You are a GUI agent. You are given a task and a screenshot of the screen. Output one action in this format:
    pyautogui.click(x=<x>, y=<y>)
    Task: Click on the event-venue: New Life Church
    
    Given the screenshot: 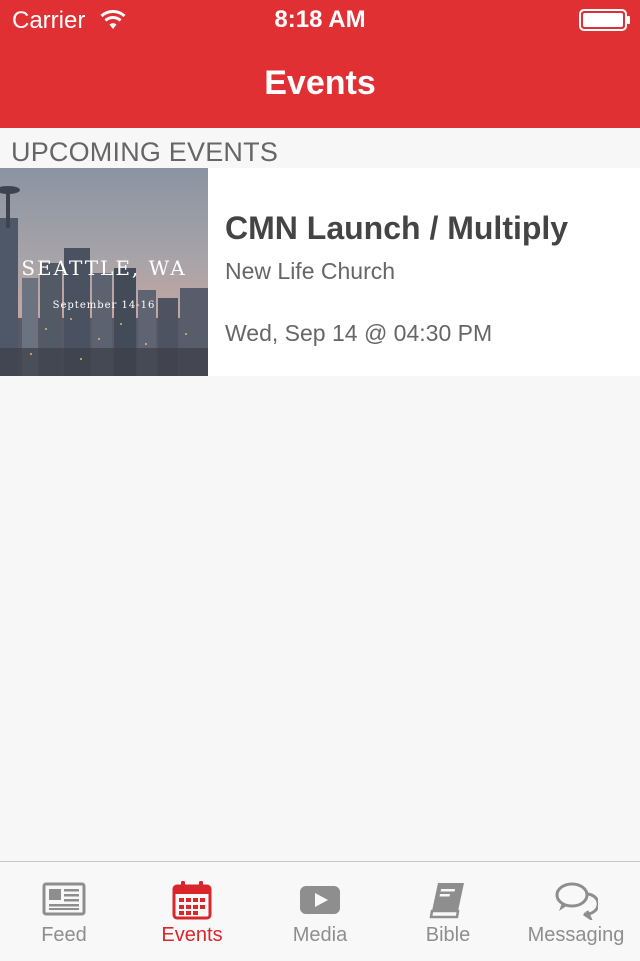 What is the action you would take?
    pyautogui.click(x=310, y=271)
    